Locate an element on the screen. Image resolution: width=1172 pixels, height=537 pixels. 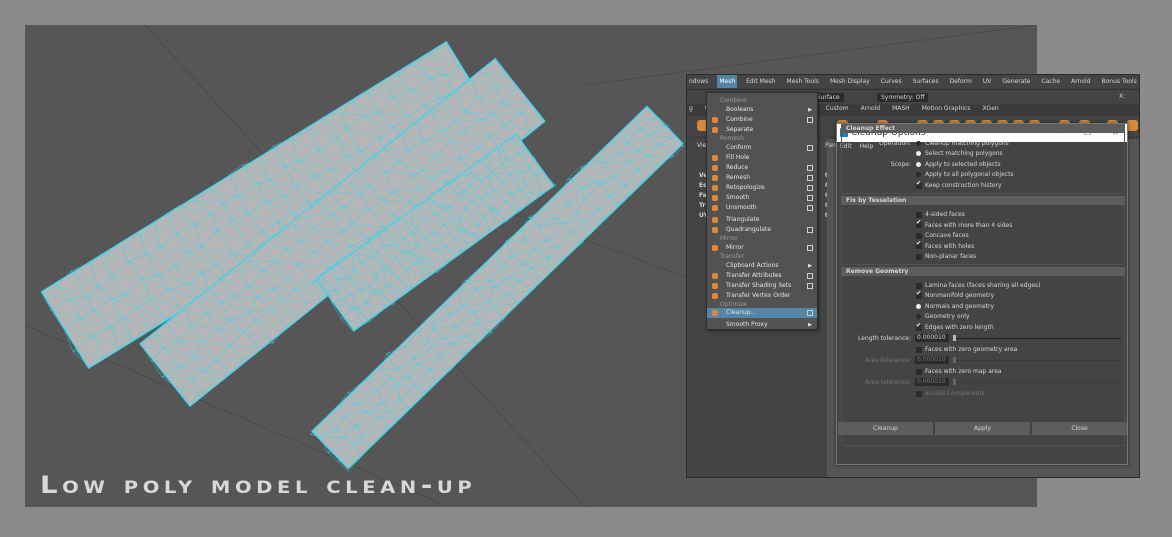
menu-cache: Cache is located at coordinates (1050, 81).